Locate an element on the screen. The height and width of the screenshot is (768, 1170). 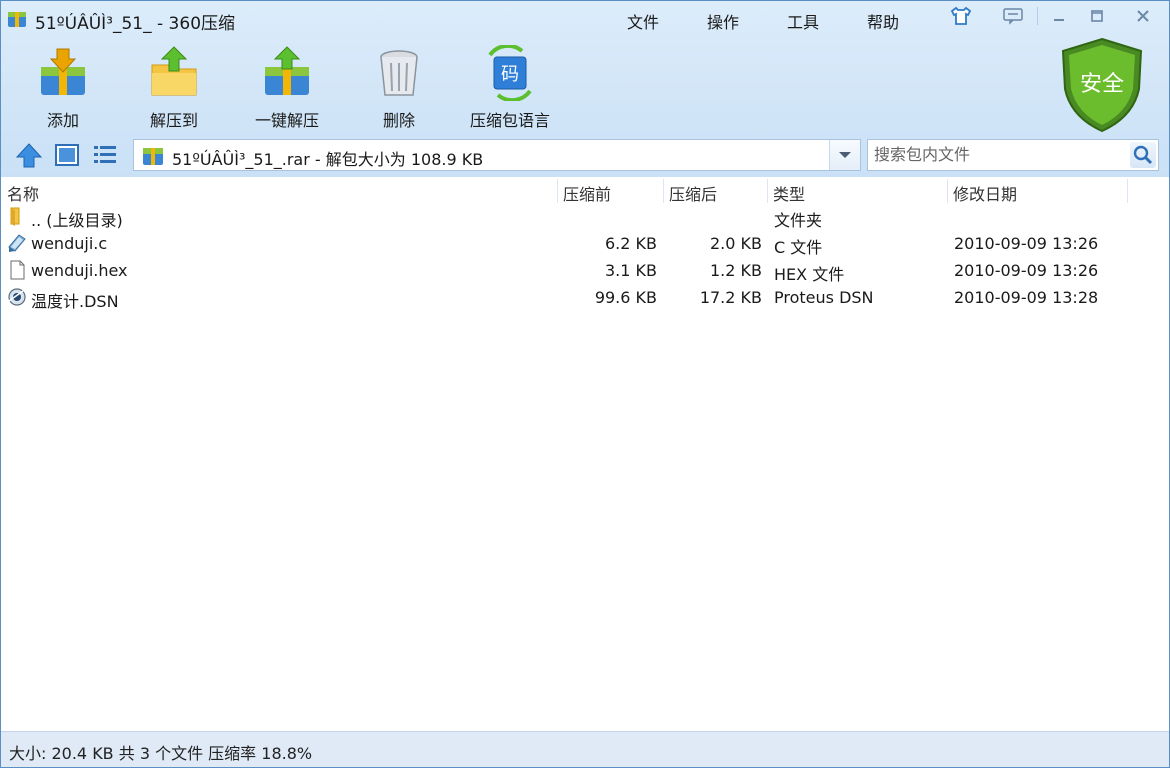
one-click-extract-label: 一键解压 is located at coordinates (286, 120).